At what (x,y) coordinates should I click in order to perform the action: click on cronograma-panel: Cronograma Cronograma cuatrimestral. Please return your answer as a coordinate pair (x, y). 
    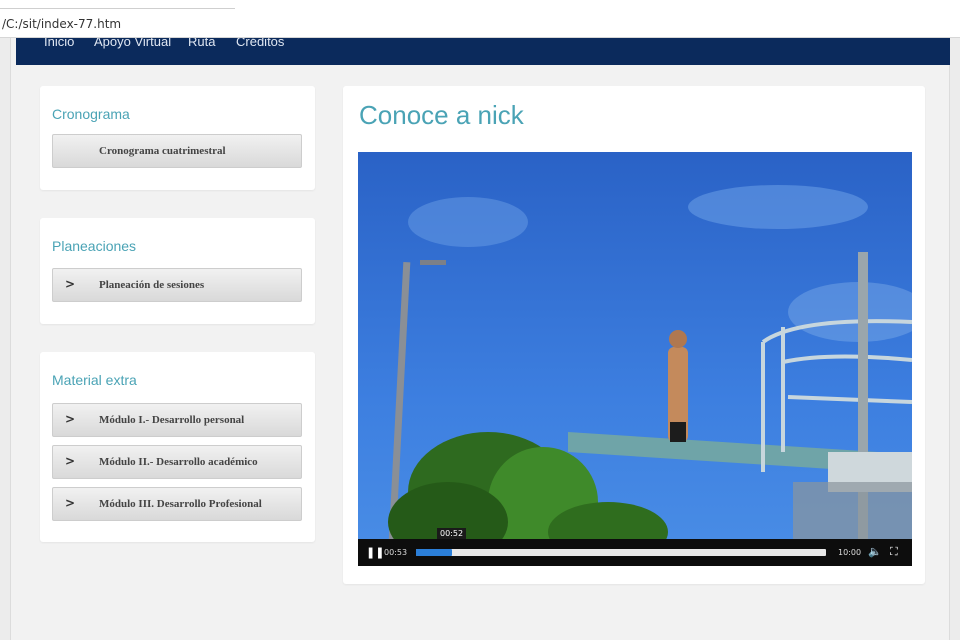
    Looking at the image, I should click on (177, 138).